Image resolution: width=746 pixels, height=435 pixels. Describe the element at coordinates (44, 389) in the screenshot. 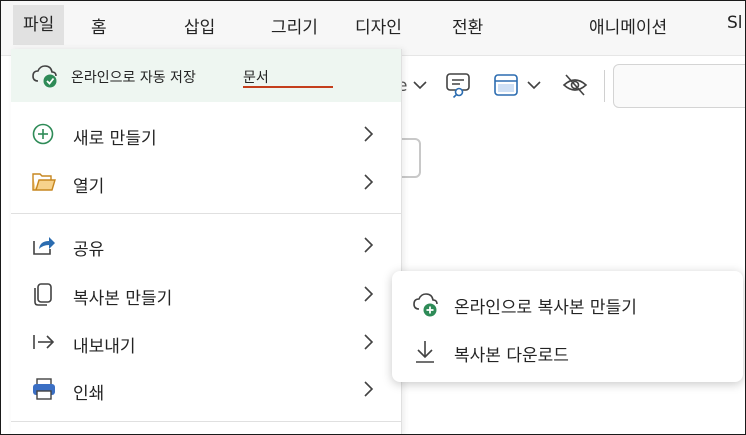

I see `printer-icon` at that location.